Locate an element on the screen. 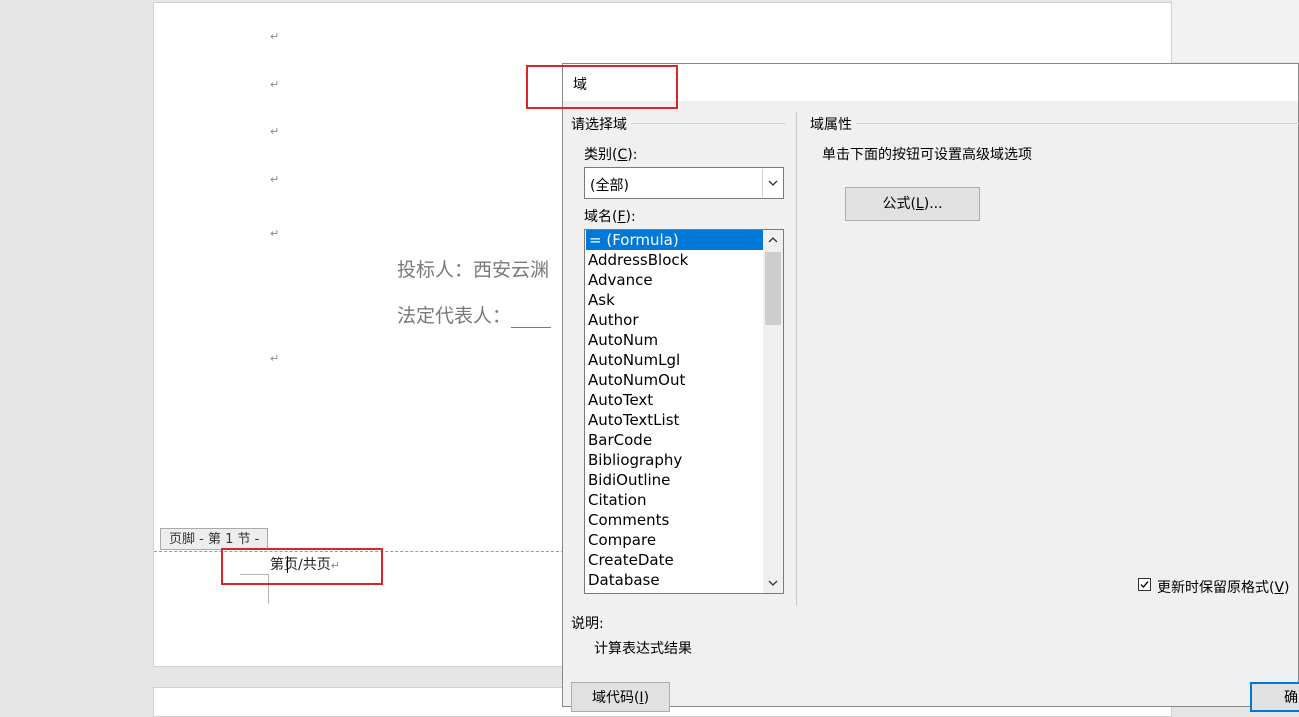 This screenshot has height=717, width=1299. choose-field-group-title: 请选择域 is located at coordinates (601, 124).